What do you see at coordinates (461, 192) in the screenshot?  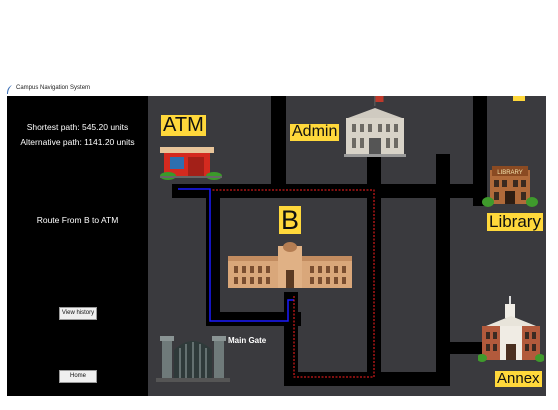 I see `road-library-connector` at bounding box center [461, 192].